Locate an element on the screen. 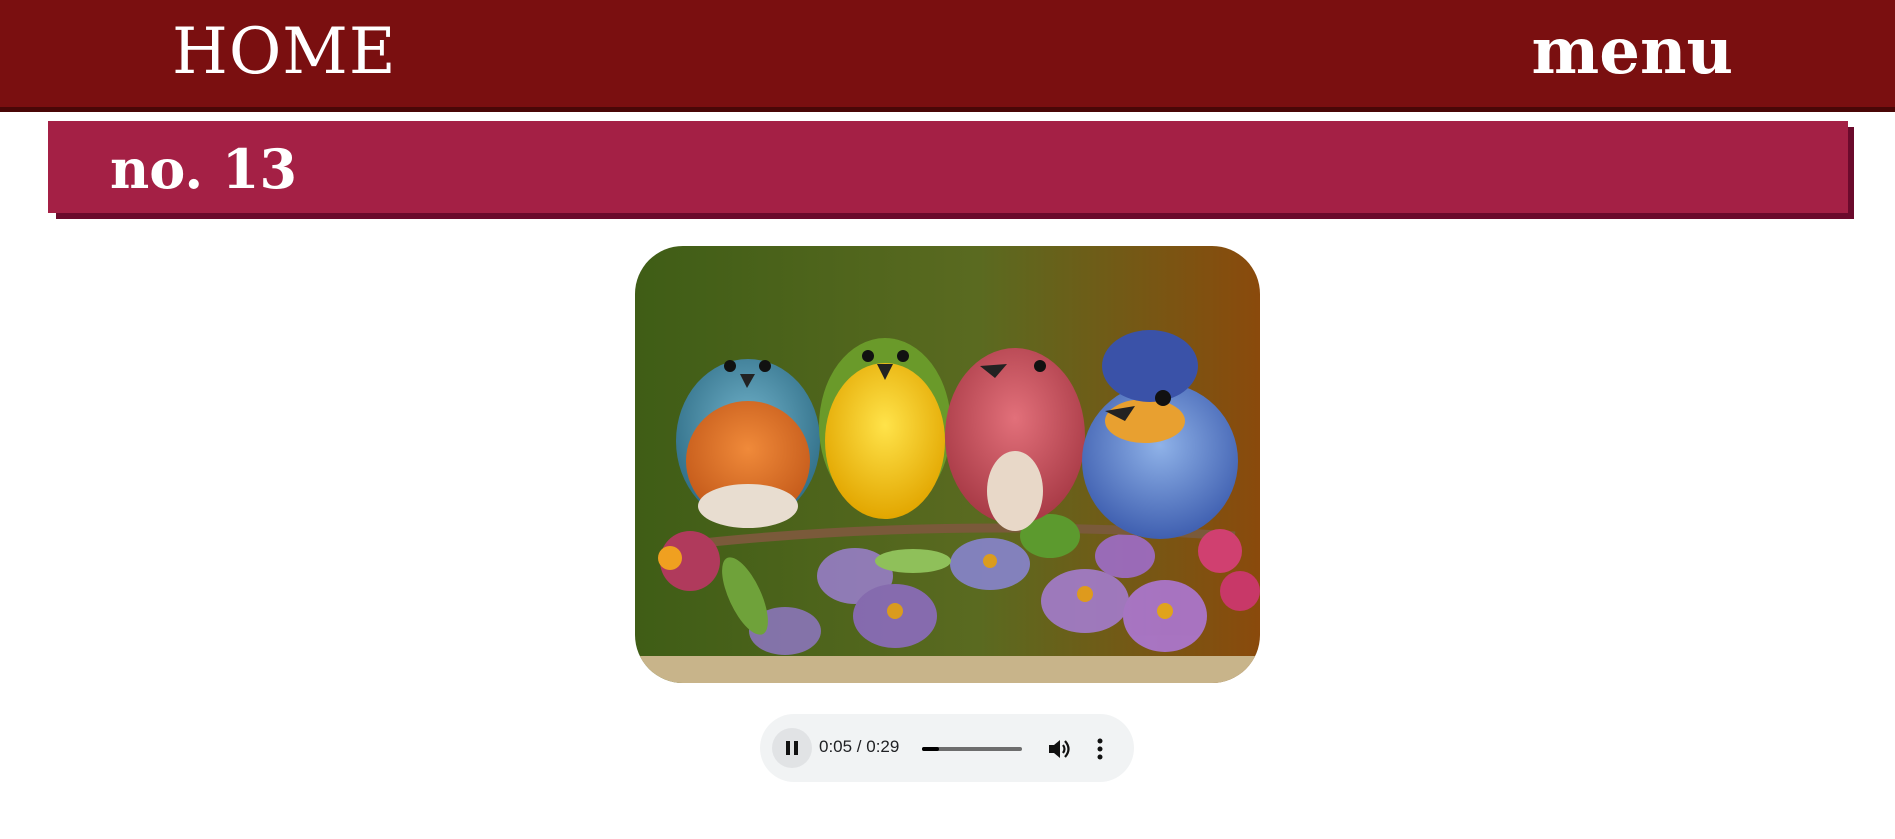  audio-player: 0:05 / 0:29 is located at coordinates (947, 748).